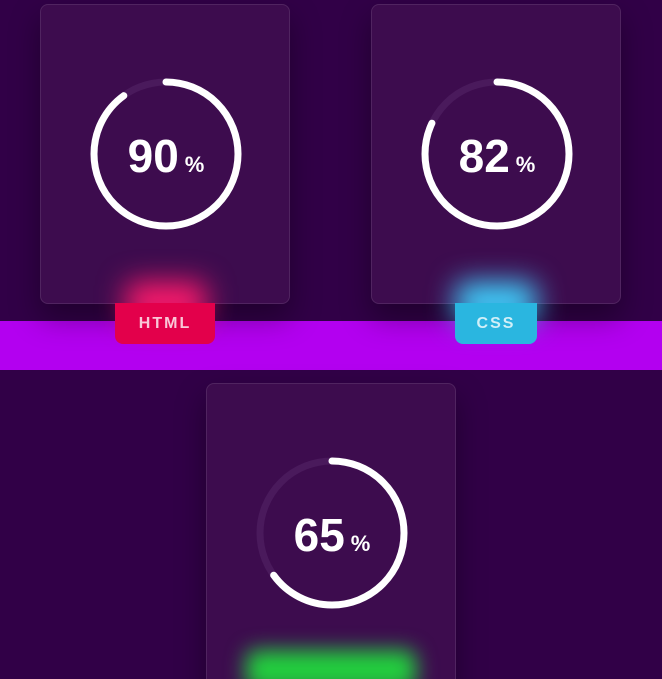  Describe the element at coordinates (484, 156) in the screenshot. I see `skill-number: 82` at that location.